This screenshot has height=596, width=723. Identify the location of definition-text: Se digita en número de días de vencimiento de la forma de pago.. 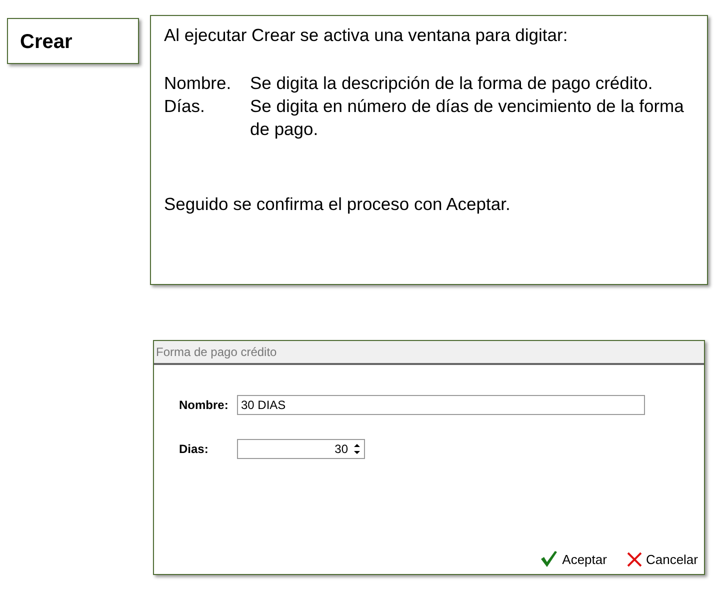
(467, 118).